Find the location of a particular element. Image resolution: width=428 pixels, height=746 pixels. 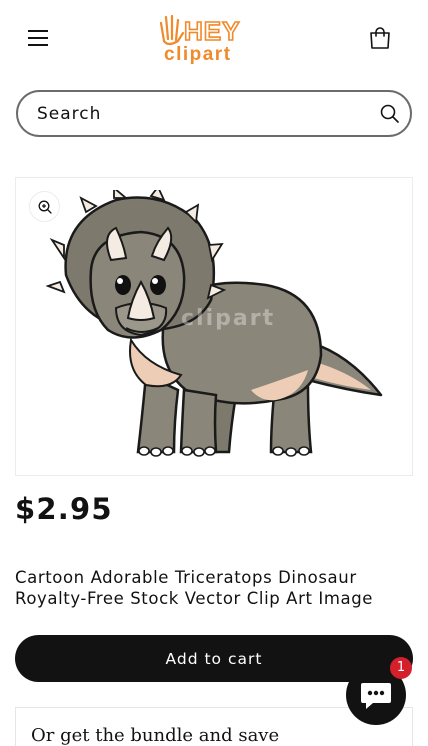

shopping-bag-icon is located at coordinates (380, 38).